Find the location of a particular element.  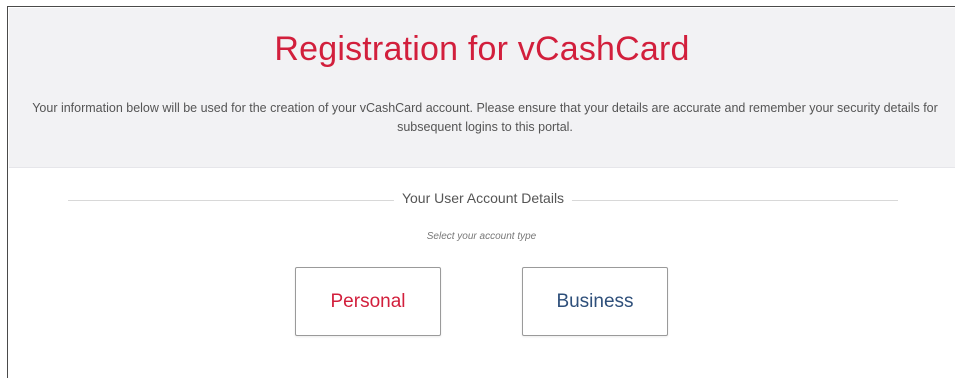

section-title: Your User Account Details is located at coordinates (483, 198).